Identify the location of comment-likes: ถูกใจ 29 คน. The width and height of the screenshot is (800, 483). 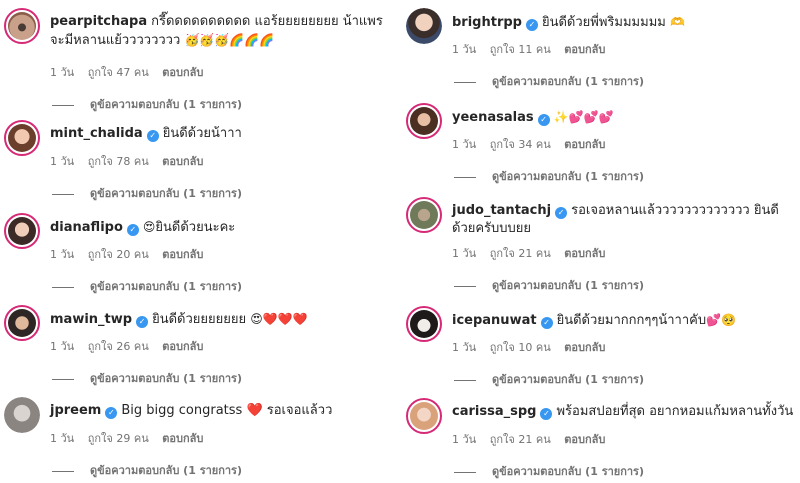
(118, 438).